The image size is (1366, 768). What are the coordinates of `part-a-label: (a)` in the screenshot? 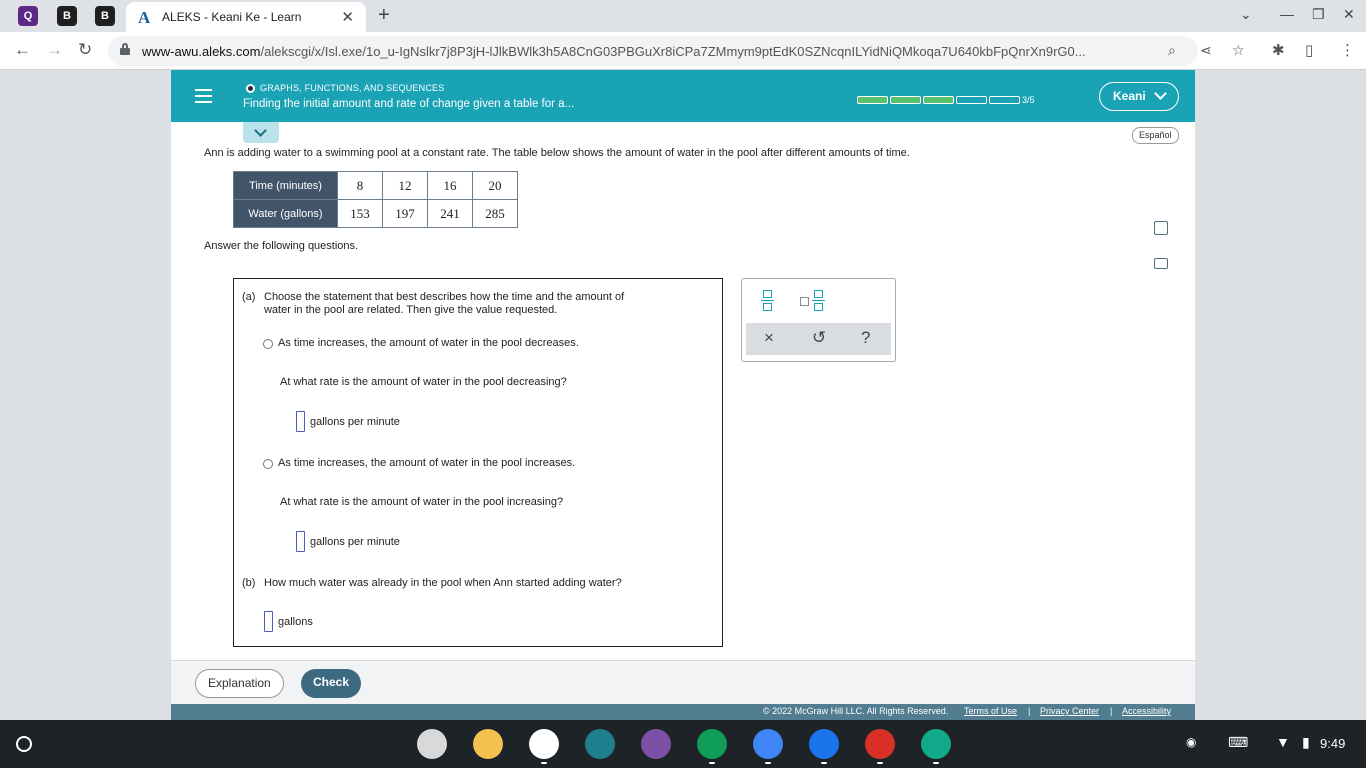 It's located at (249, 297).